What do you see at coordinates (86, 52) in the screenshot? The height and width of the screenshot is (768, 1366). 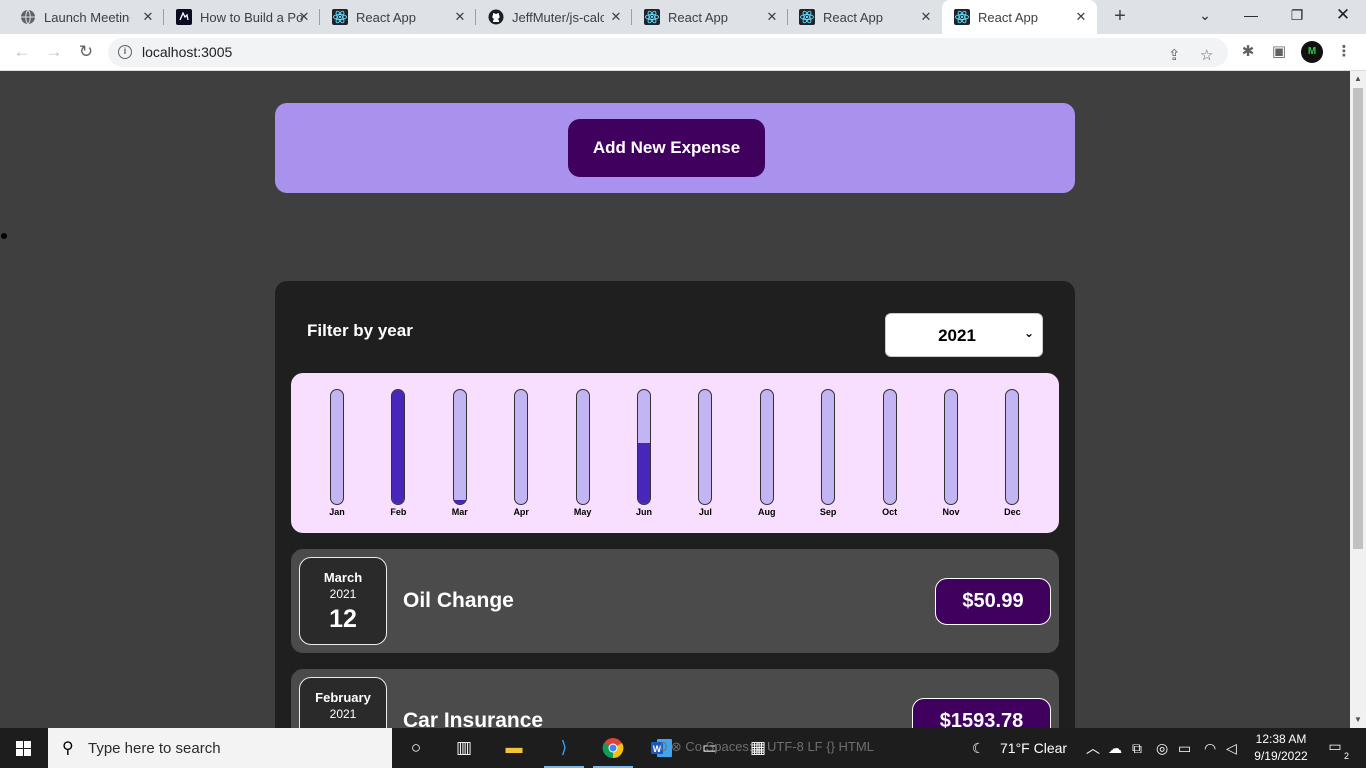 I see `reload-icon: ↻` at bounding box center [86, 52].